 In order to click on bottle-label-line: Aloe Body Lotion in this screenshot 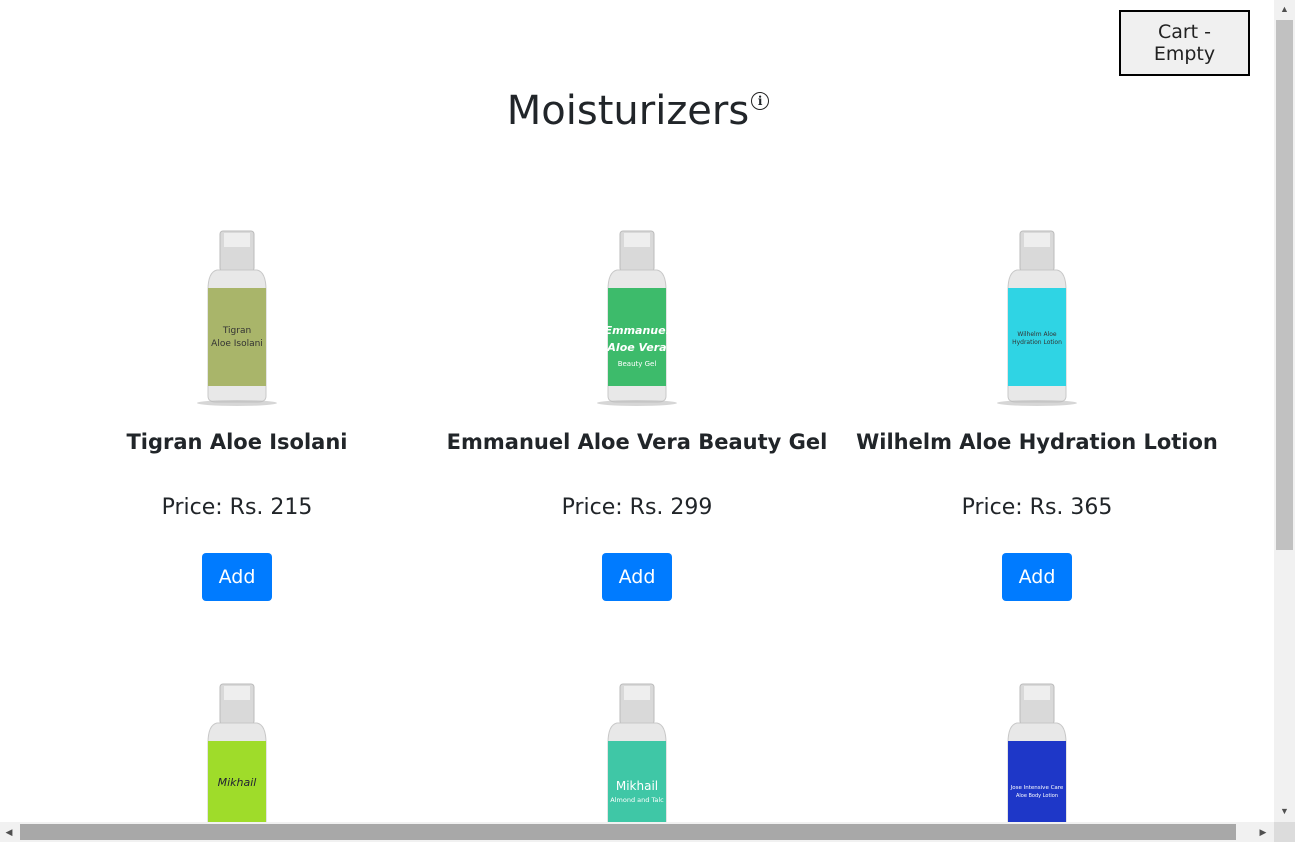, I will do `click(1037, 796)`.